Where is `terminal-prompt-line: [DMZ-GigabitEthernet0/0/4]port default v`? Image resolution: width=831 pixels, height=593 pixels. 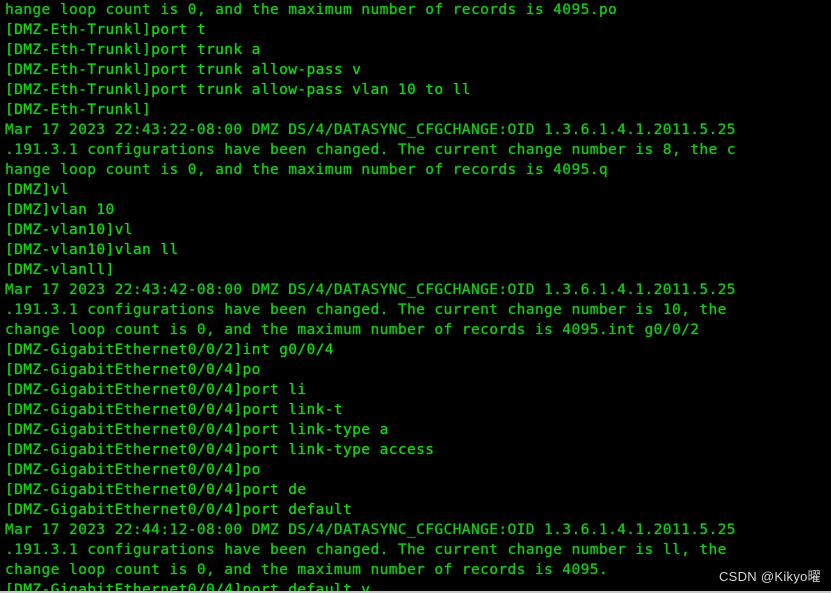
terminal-prompt-line: [DMZ-GigabitEthernet0/0/4]port default v is located at coordinates (188, 587).